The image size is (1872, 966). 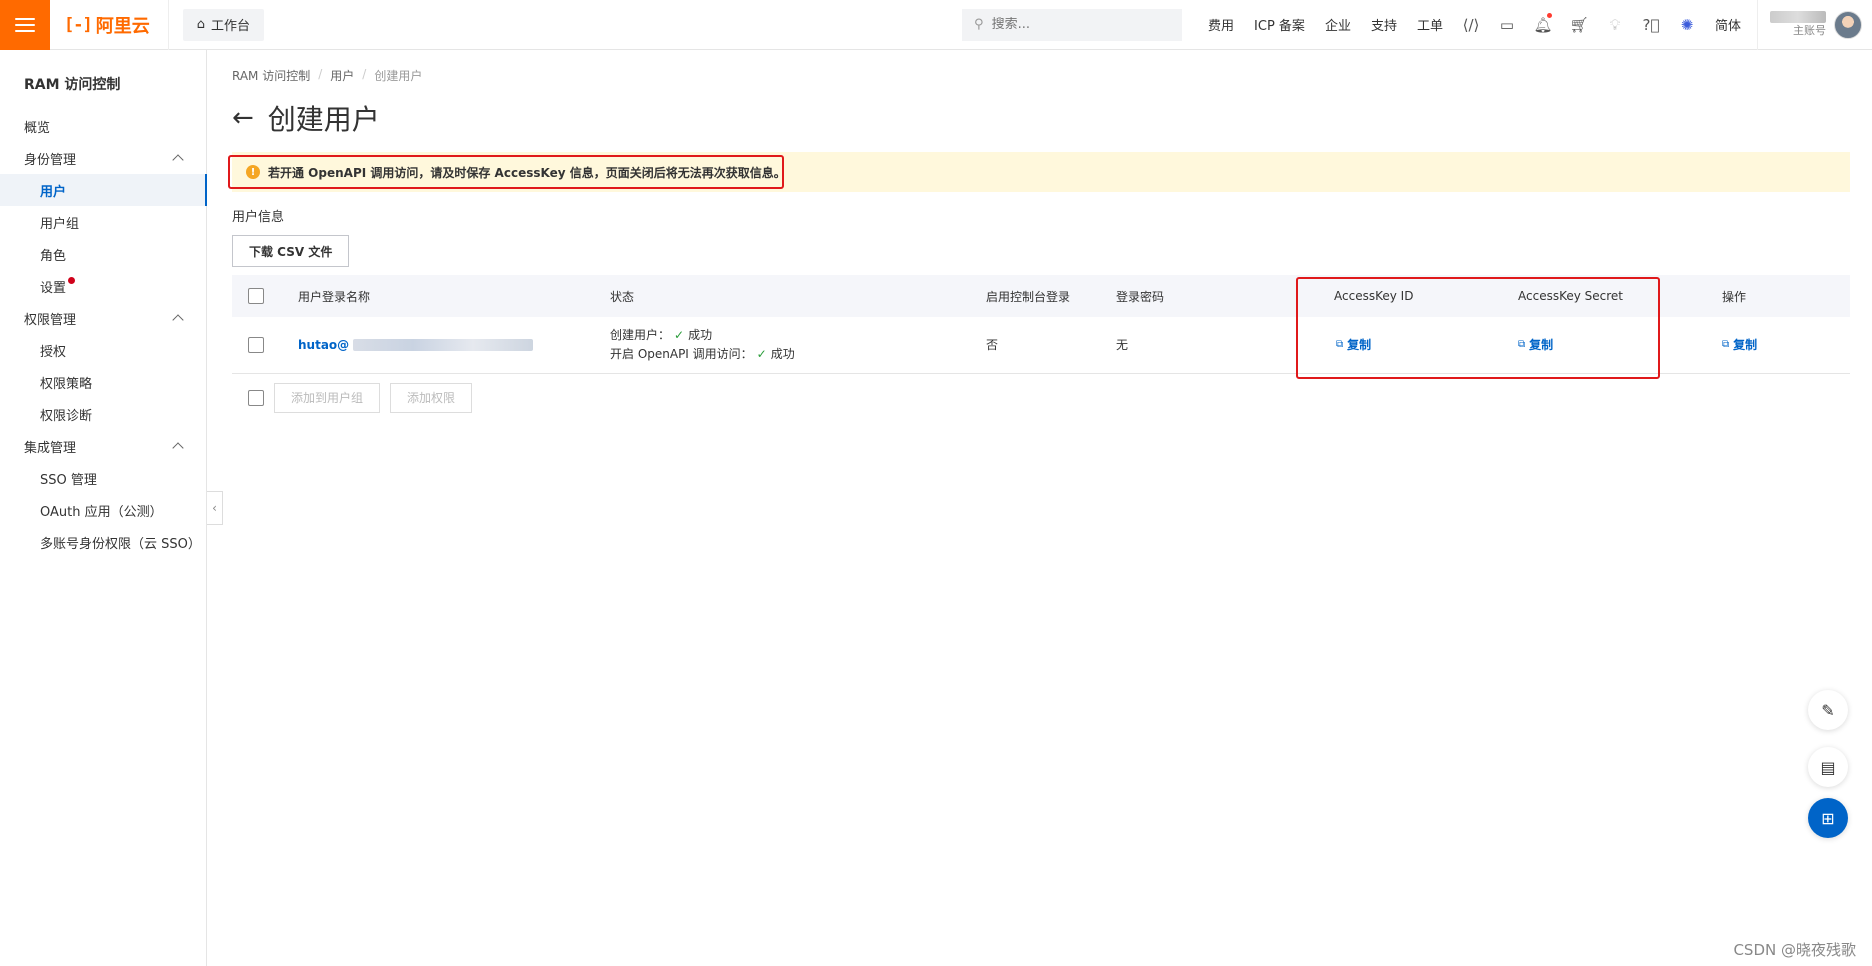 What do you see at coordinates (1471, 25) in the screenshot?
I see `code-icon: ⟨/⟩` at bounding box center [1471, 25].